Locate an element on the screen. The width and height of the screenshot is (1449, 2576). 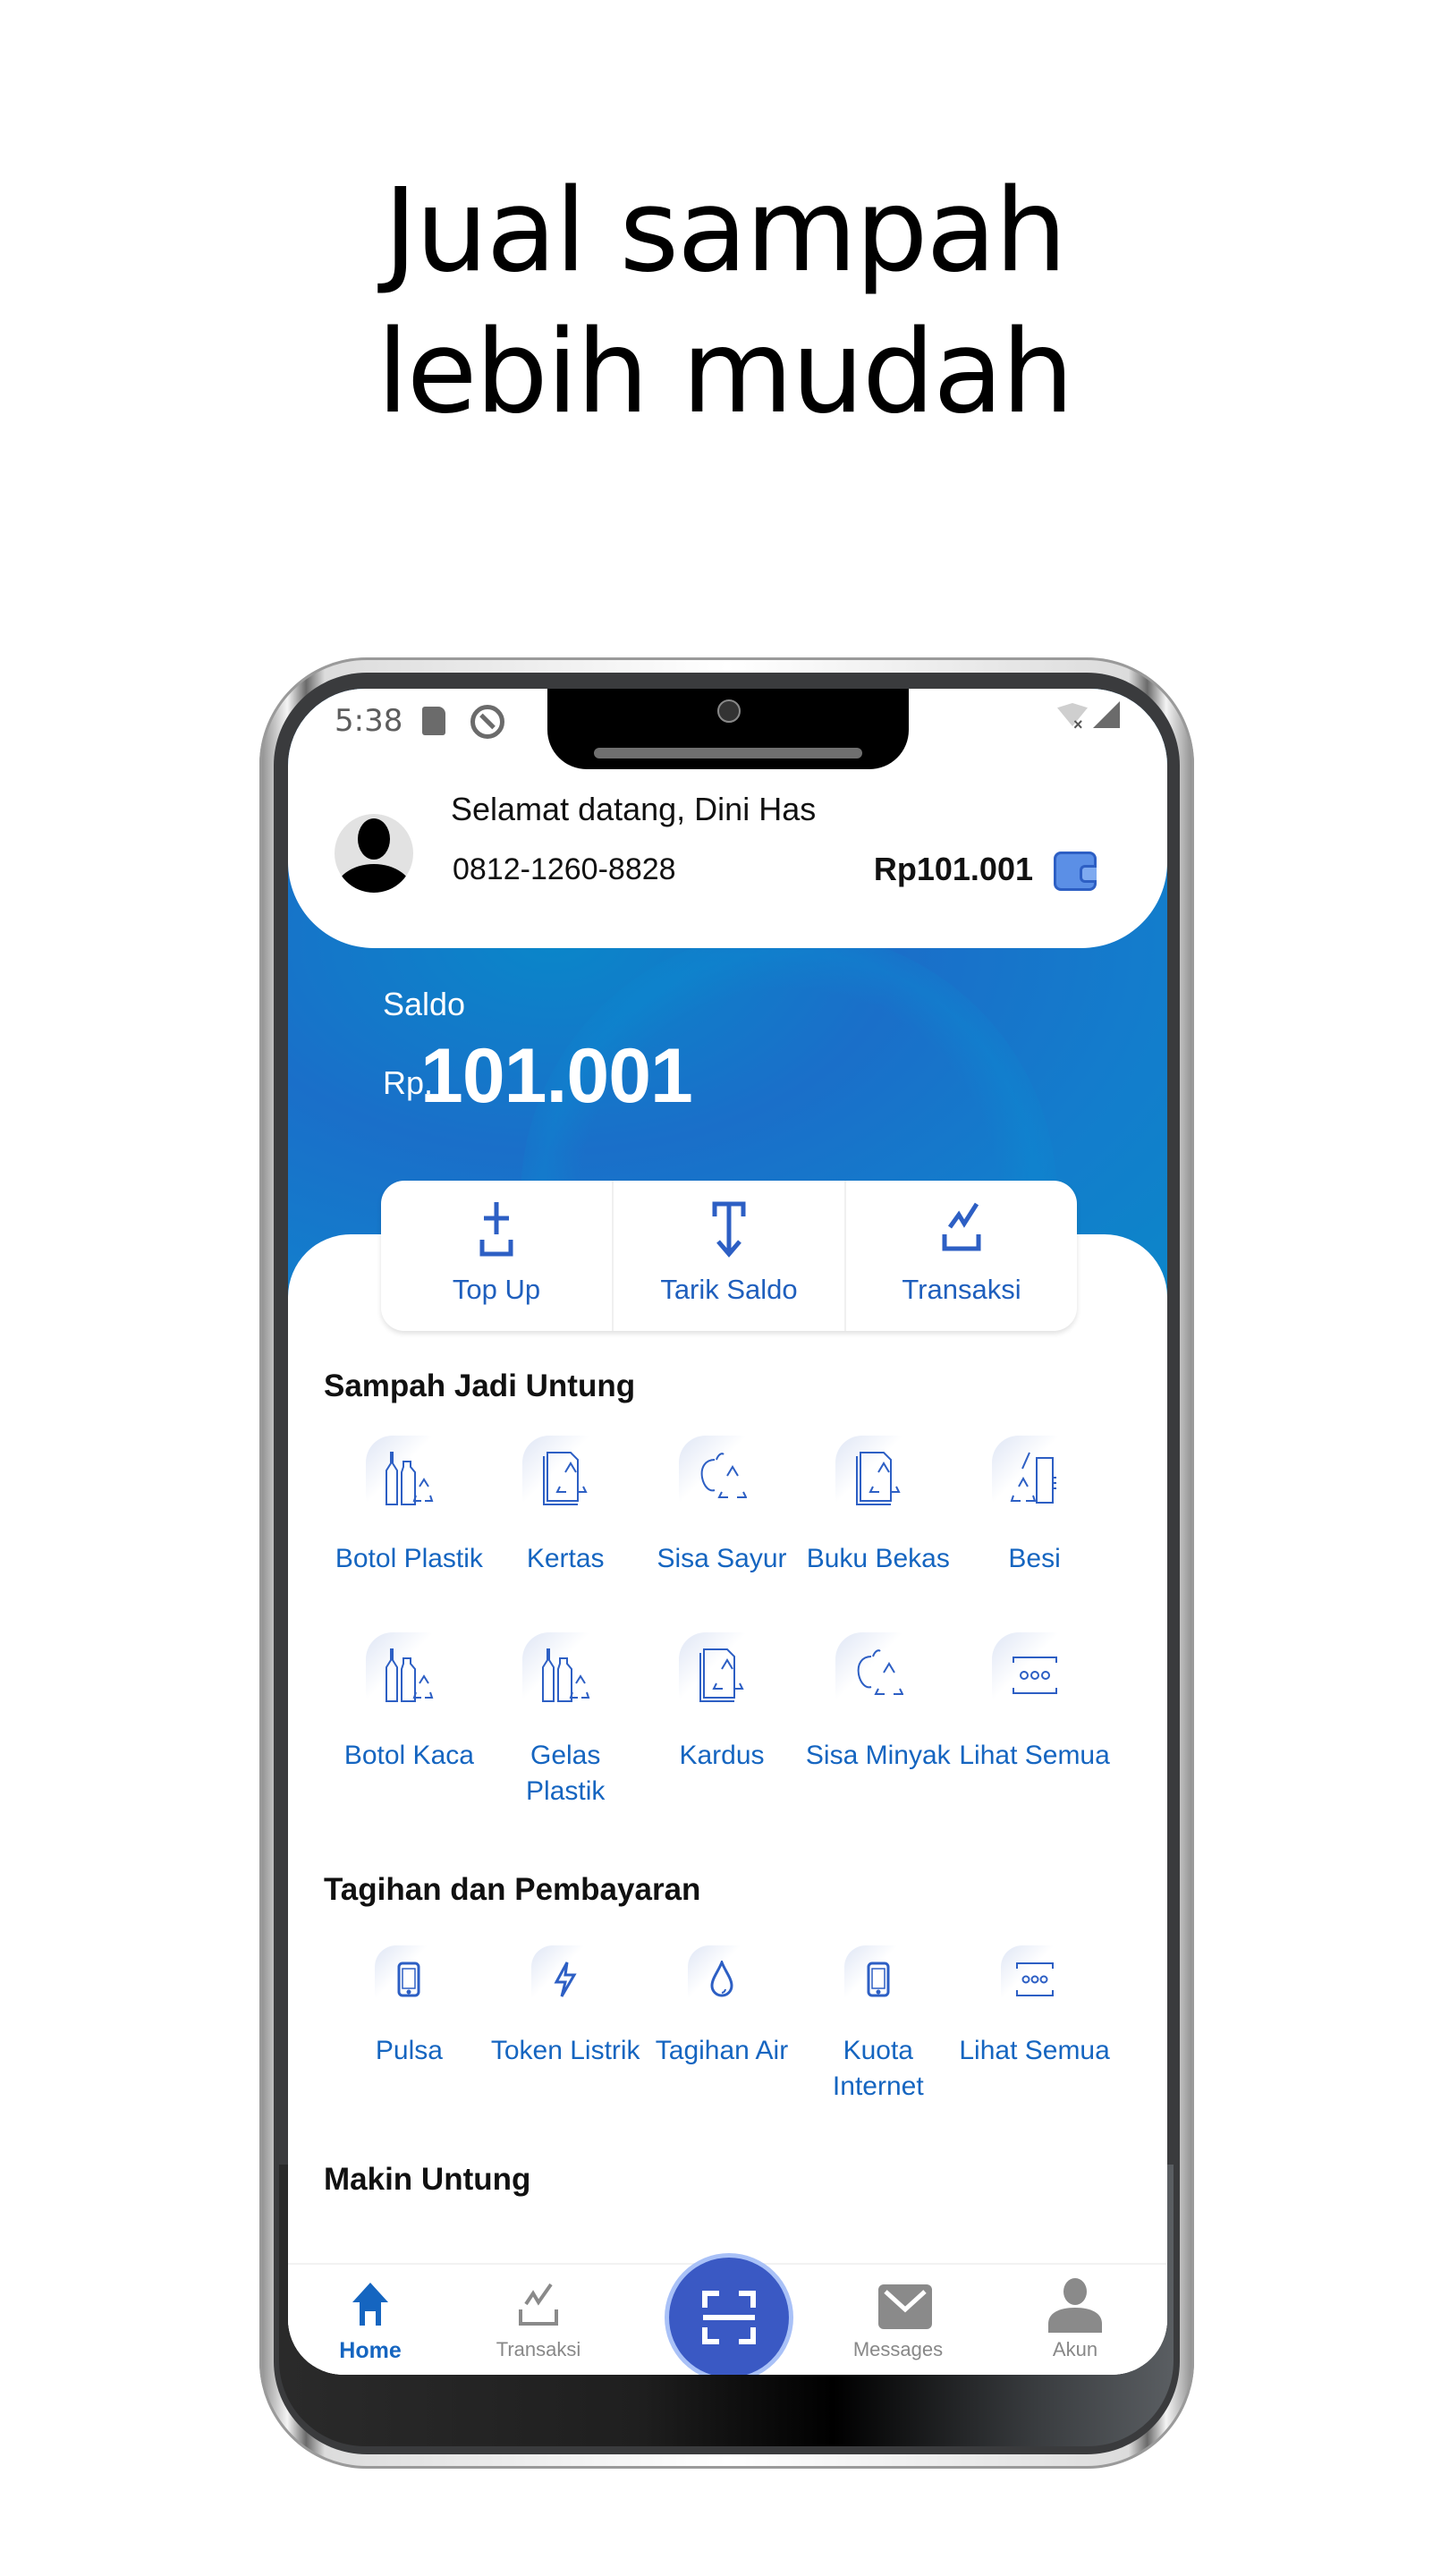
profile-balance: Rp101.001 is located at coordinates (953, 869).